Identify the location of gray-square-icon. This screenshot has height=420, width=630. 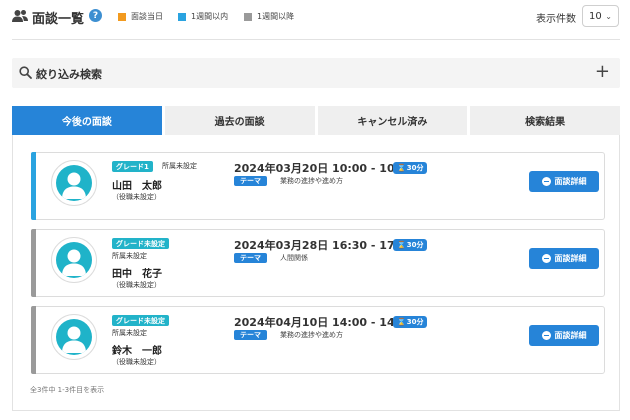
(248, 16).